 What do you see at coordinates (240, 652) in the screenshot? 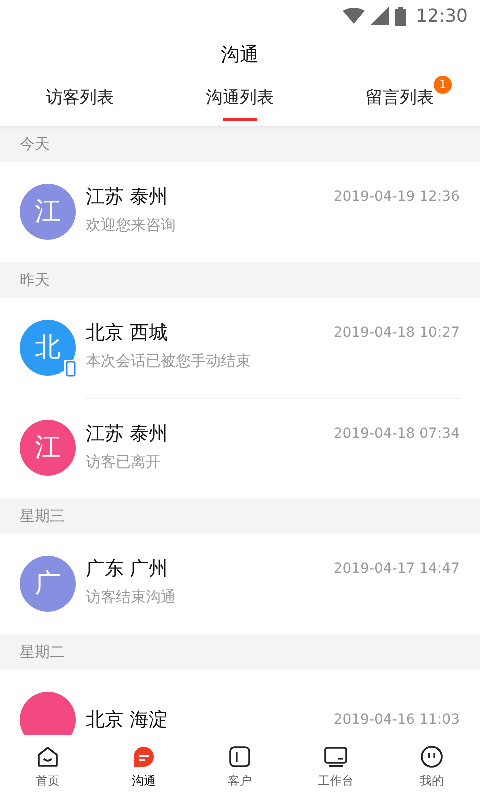
I see `section-header: 星期二` at bounding box center [240, 652].